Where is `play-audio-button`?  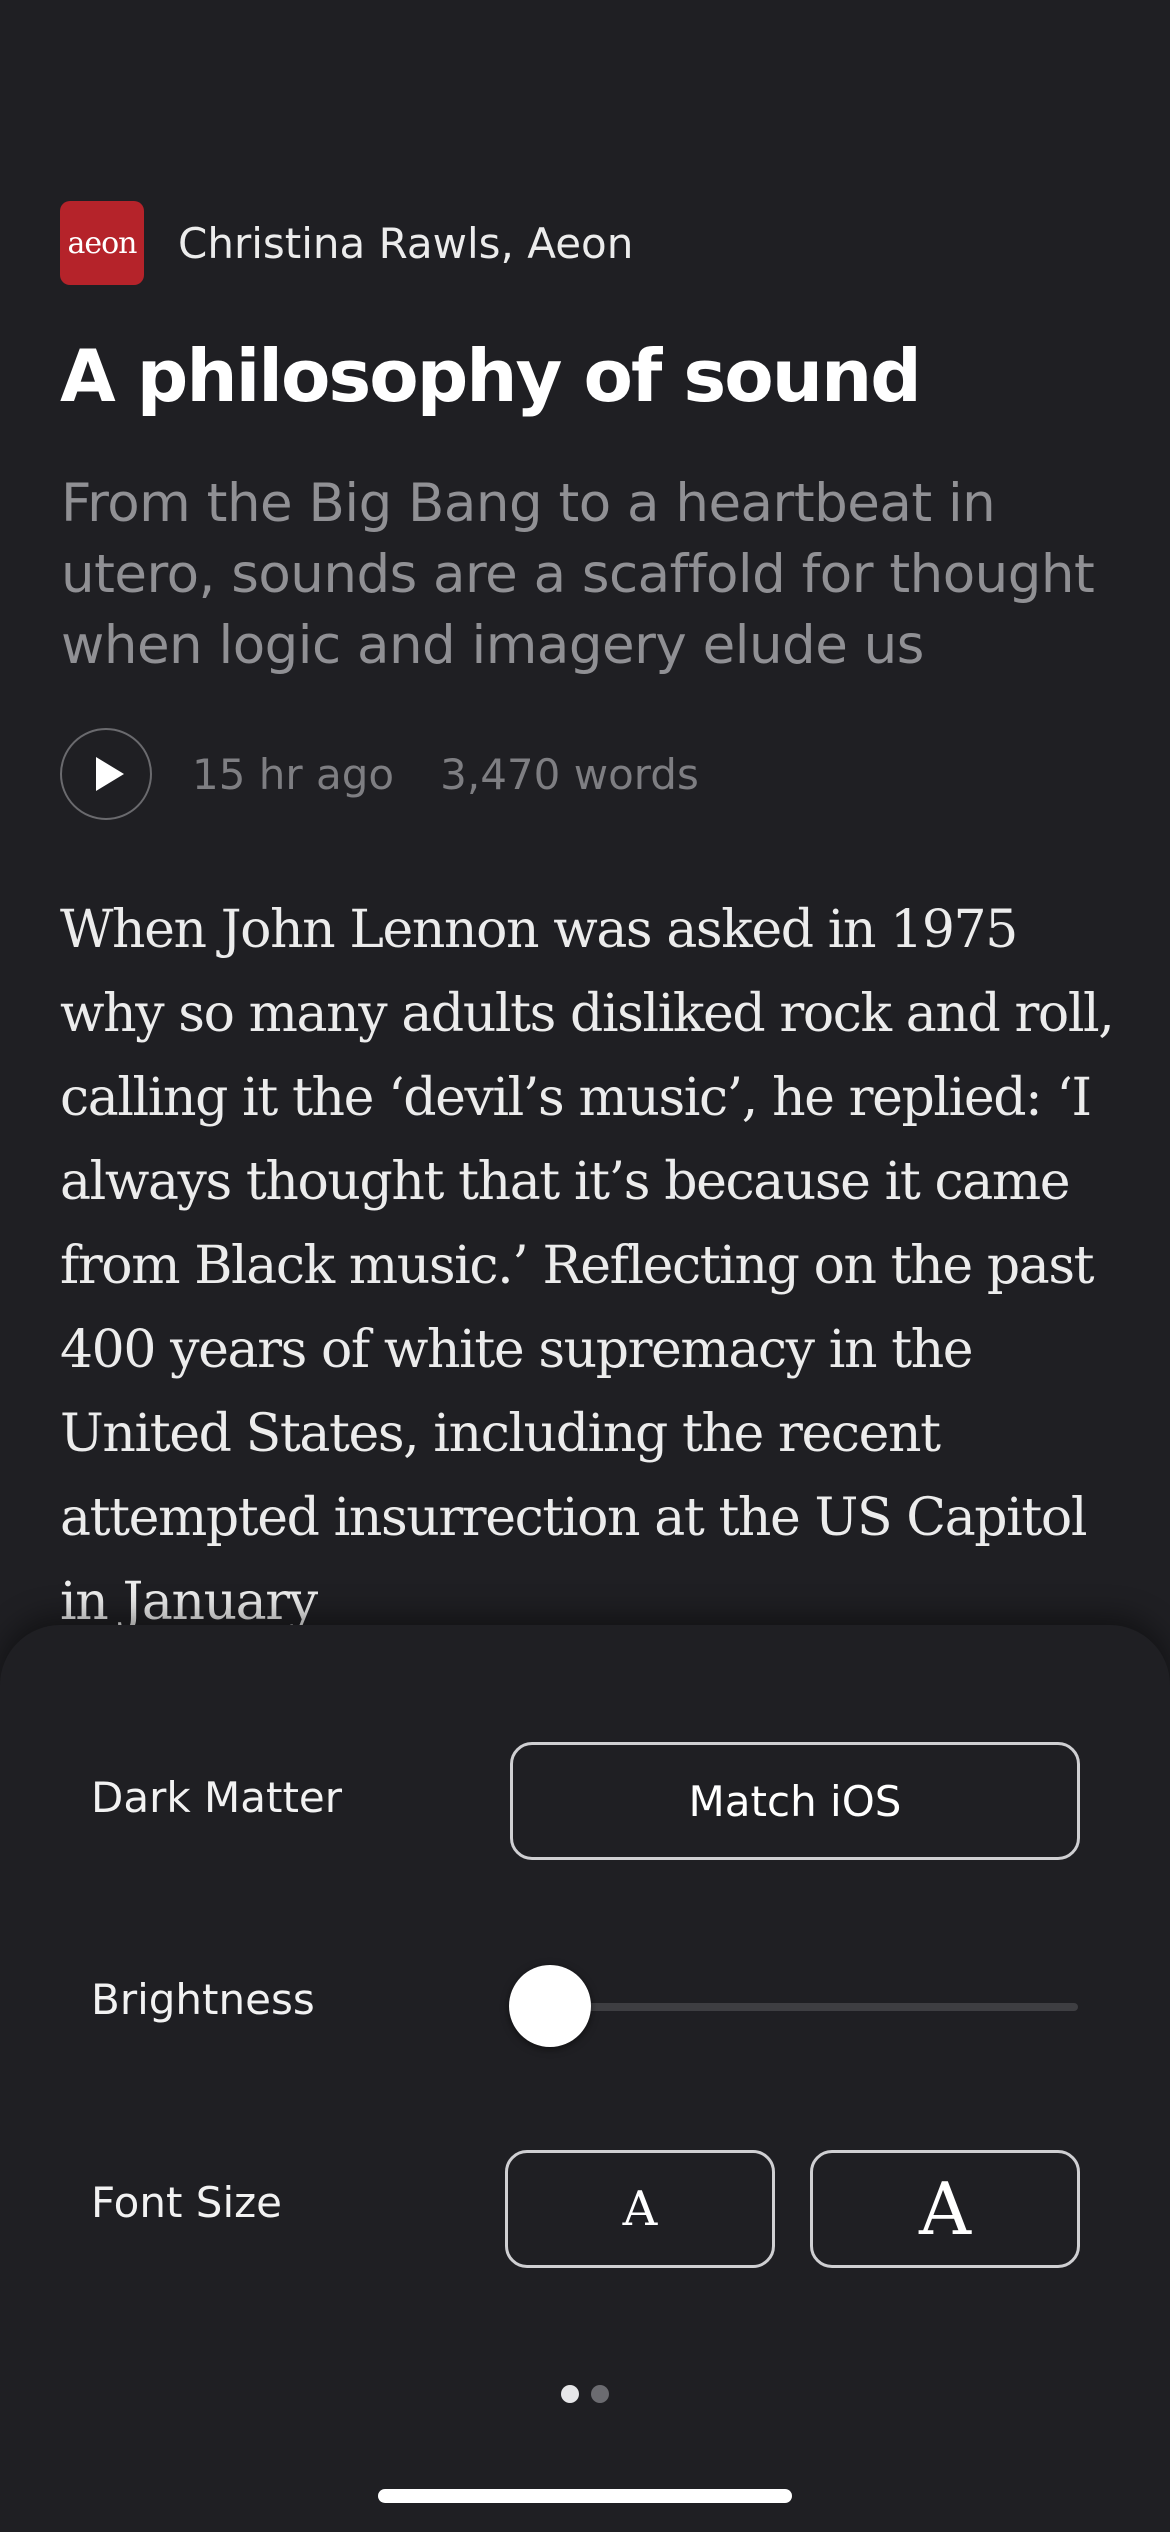 play-audio-button is located at coordinates (106, 774).